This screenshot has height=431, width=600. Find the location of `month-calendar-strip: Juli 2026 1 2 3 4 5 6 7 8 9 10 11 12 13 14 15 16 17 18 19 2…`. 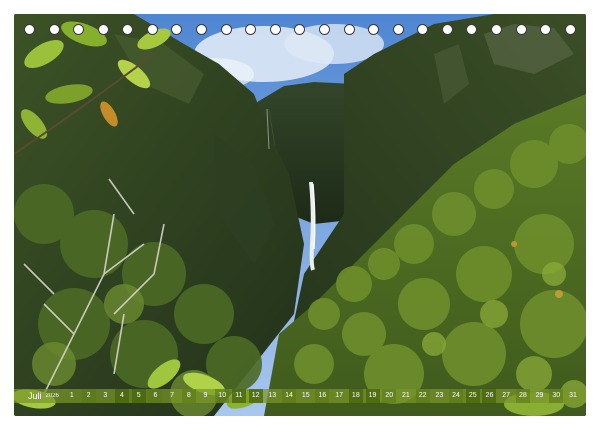

month-calendar-strip: Juli 2026 1 2 3 4 5 6 7 8 9 10 11 12 13 14 15 16 17 18 19 2… is located at coordinates (300, 396).